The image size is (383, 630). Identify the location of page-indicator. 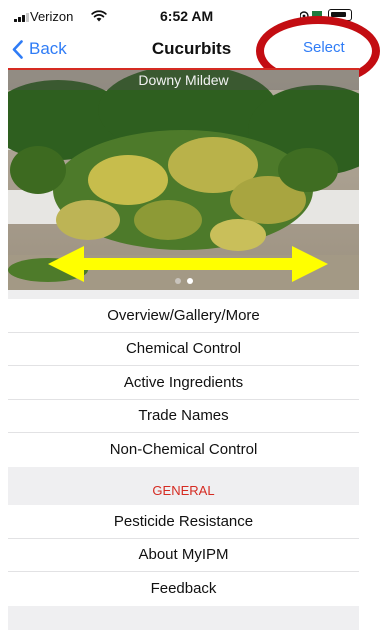
(183, 277).